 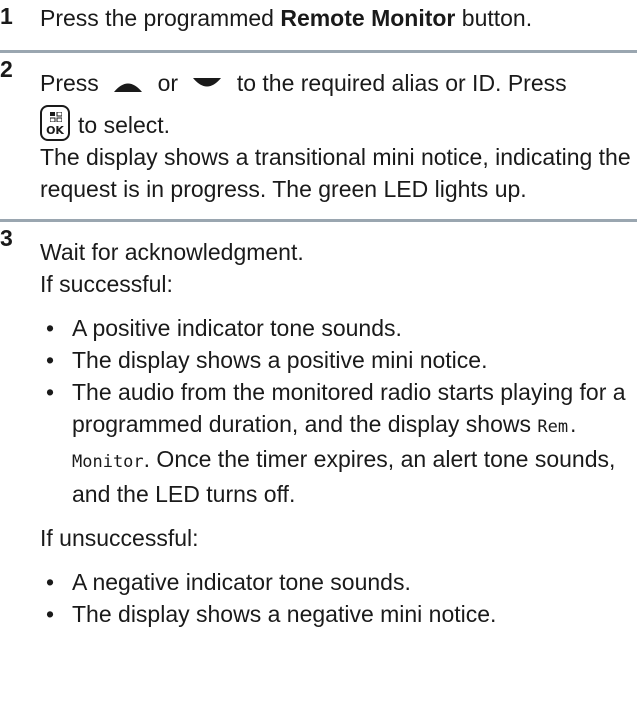 What do you see at coordinates (6, 69) in the screenshot?
I see `step-number: 2` at bounding box center [6, 69].